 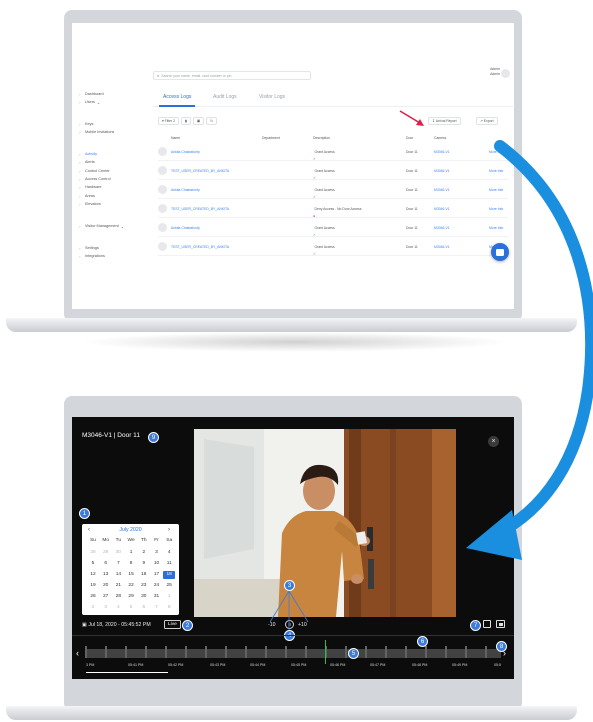 I want to click on timeline-time-label: 05:42 PM, so click(x=176, y=665).